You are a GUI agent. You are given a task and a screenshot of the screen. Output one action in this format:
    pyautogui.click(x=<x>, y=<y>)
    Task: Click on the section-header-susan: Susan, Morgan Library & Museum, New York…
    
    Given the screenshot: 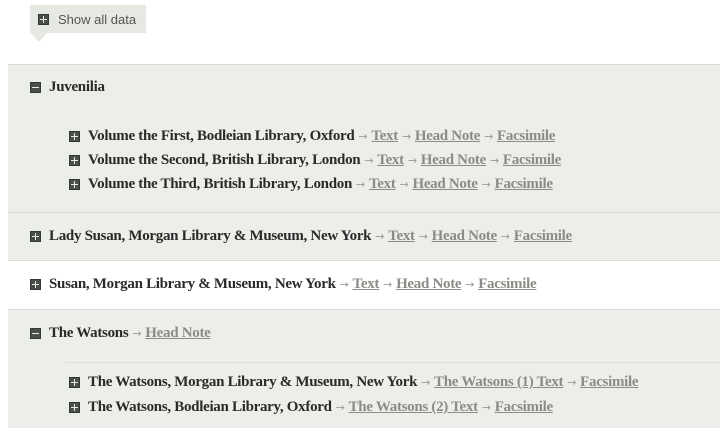 What is the action you would take?
    pyautogui.click(x=283, y=284)
    